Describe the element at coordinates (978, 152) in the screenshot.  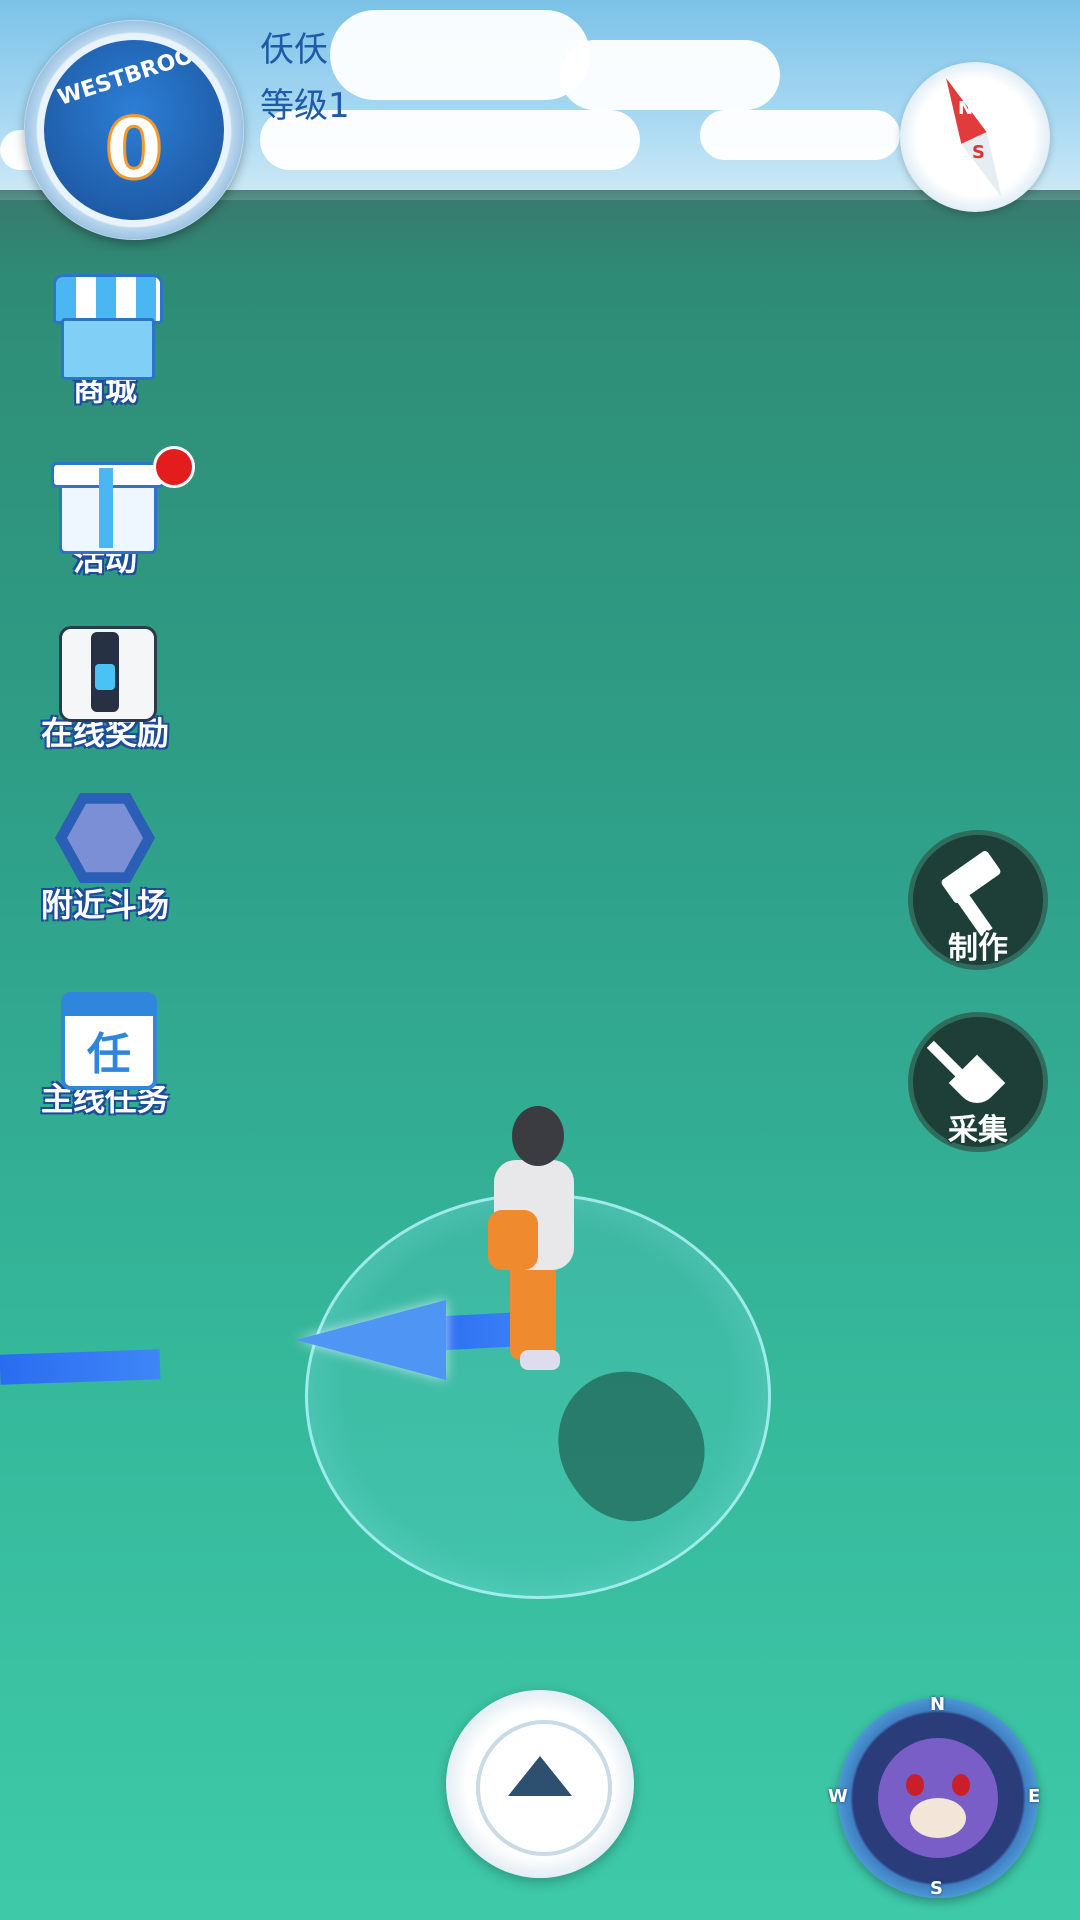
I see `compass-s-label: S` at that location.